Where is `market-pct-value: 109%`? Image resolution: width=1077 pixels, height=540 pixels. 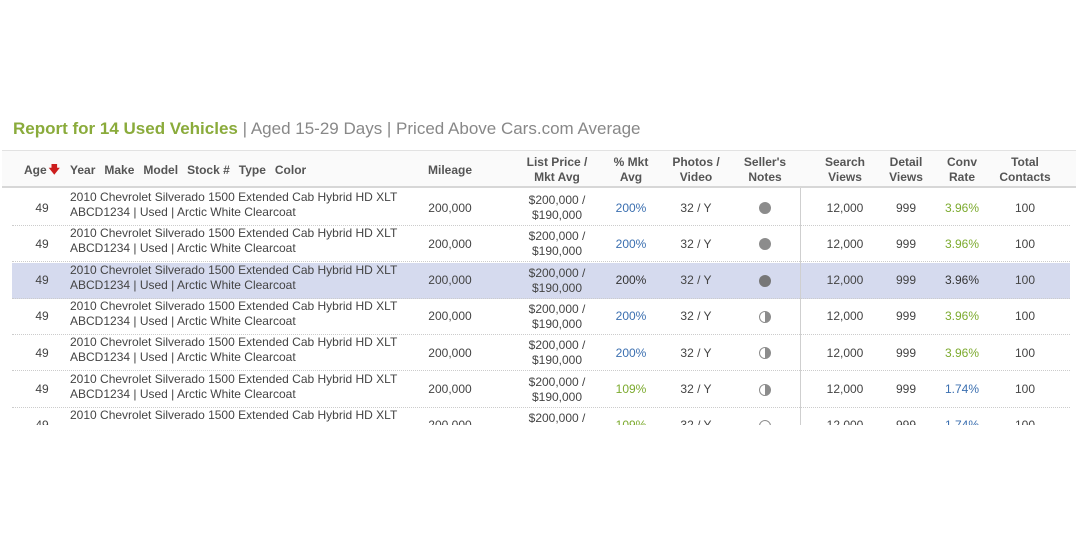
market-pct-value: 109% is located at coordinates (631, 421).